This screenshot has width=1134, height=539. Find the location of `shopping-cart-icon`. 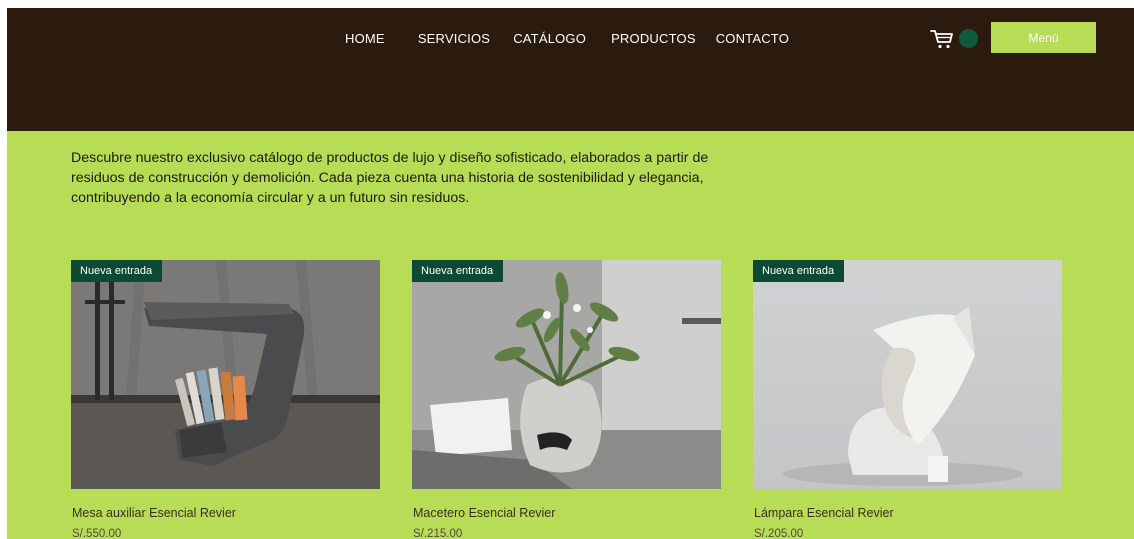

shopping-cart-icon is located at coordinates (942, 39).